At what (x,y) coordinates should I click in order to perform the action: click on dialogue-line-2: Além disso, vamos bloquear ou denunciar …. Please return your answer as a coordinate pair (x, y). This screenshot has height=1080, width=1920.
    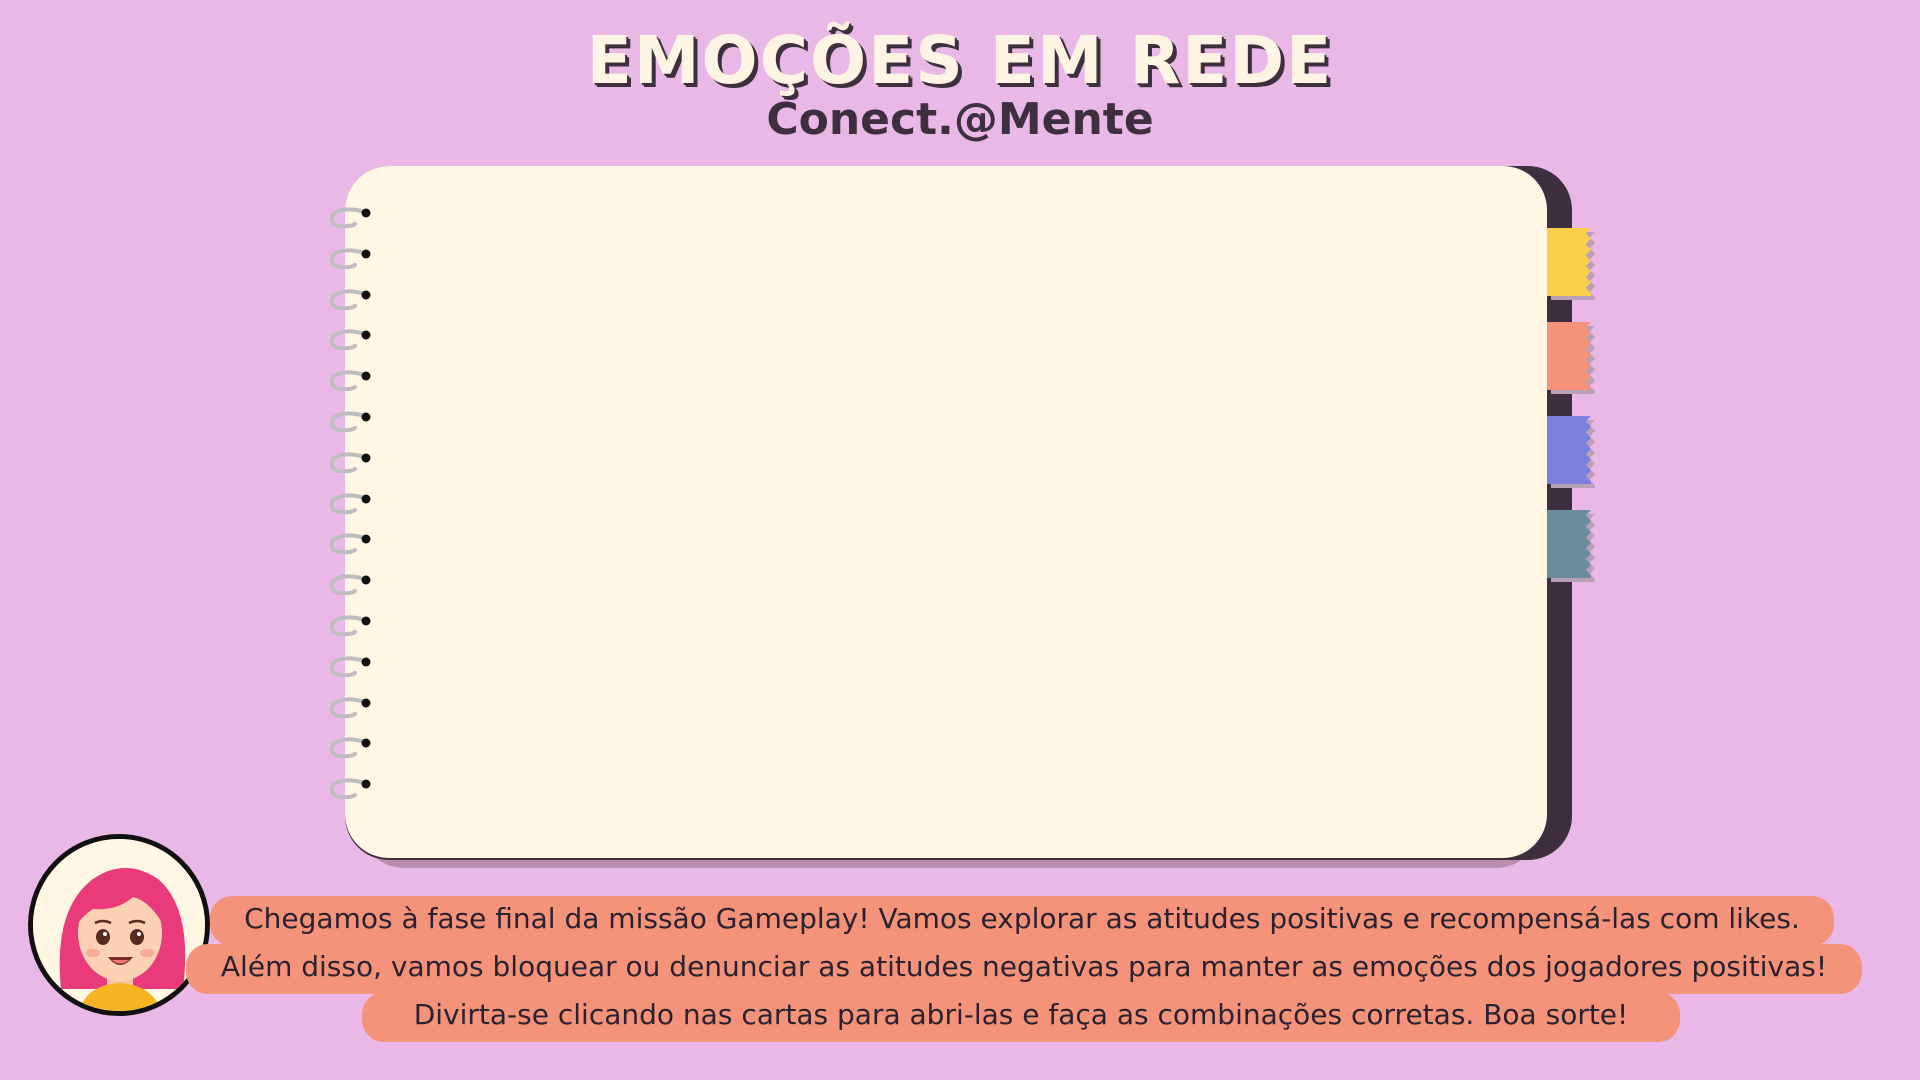
    Looking at the image, I should click on (1024, 969).